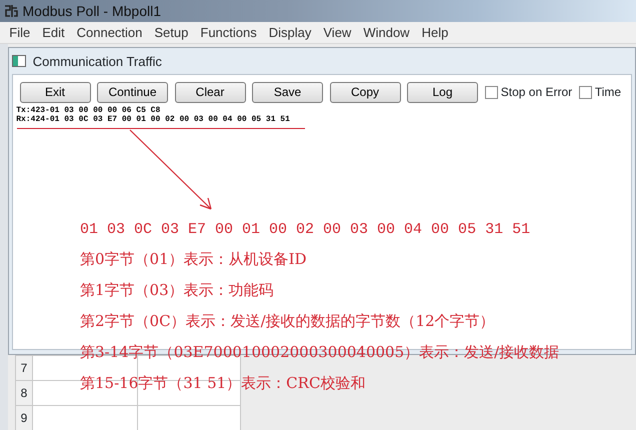 This screenshot has width=636, height=430. What do you see at coordinates (228, 33) in the screenshot?
I see `menu-item: Functions` at bounding box center [228, 33].